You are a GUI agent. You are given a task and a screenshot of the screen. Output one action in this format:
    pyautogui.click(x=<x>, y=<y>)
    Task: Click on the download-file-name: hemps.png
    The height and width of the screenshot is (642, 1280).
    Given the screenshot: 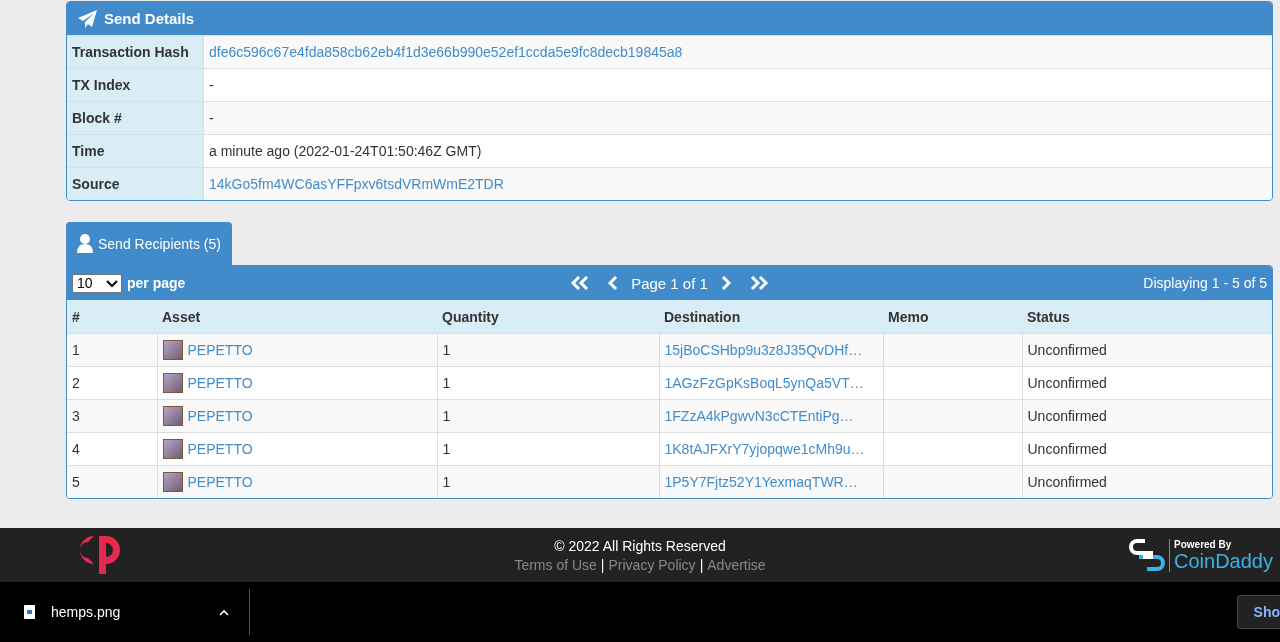 What is the action you would take?
    pyautogui.click(x=135, y=612)
    